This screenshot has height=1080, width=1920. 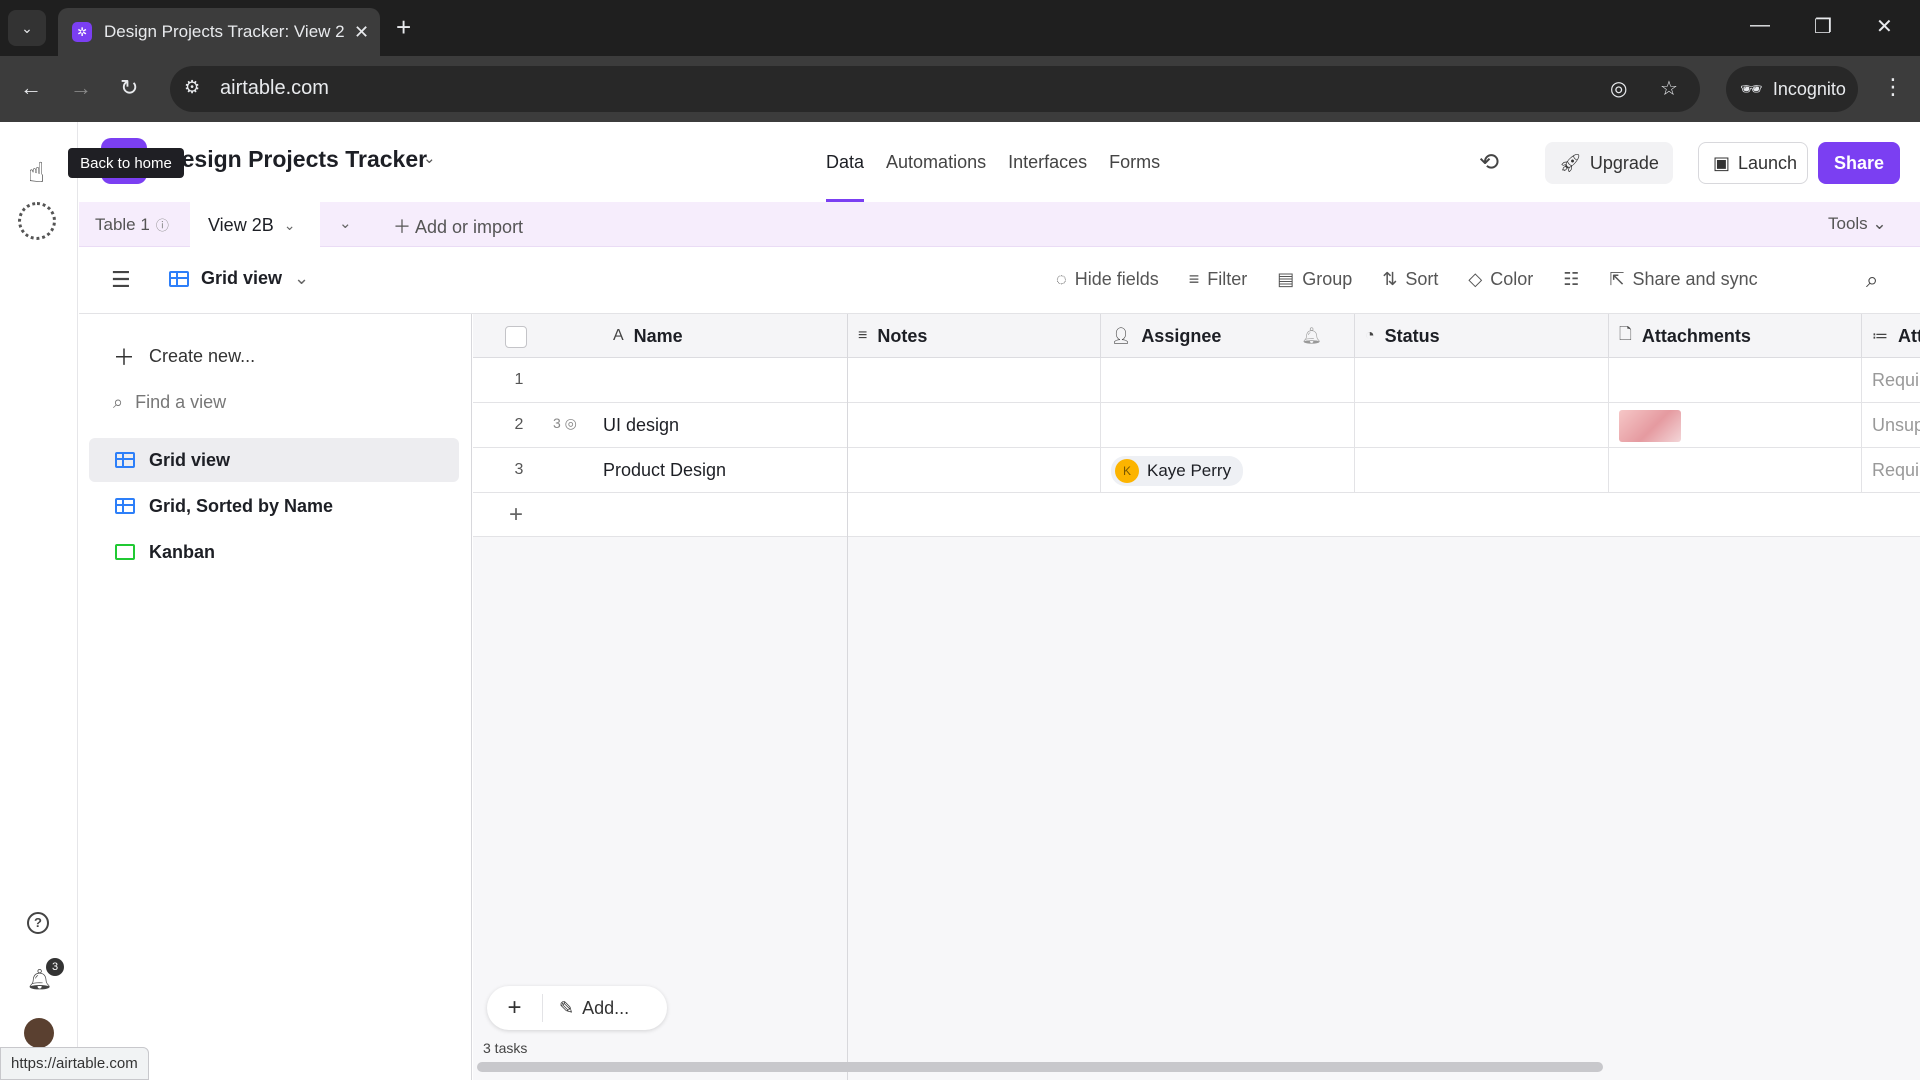 What do you see at coordinates (516, 337) in the screenshot?
I see `select-all-checkbox` at bounding box center [516, 337].